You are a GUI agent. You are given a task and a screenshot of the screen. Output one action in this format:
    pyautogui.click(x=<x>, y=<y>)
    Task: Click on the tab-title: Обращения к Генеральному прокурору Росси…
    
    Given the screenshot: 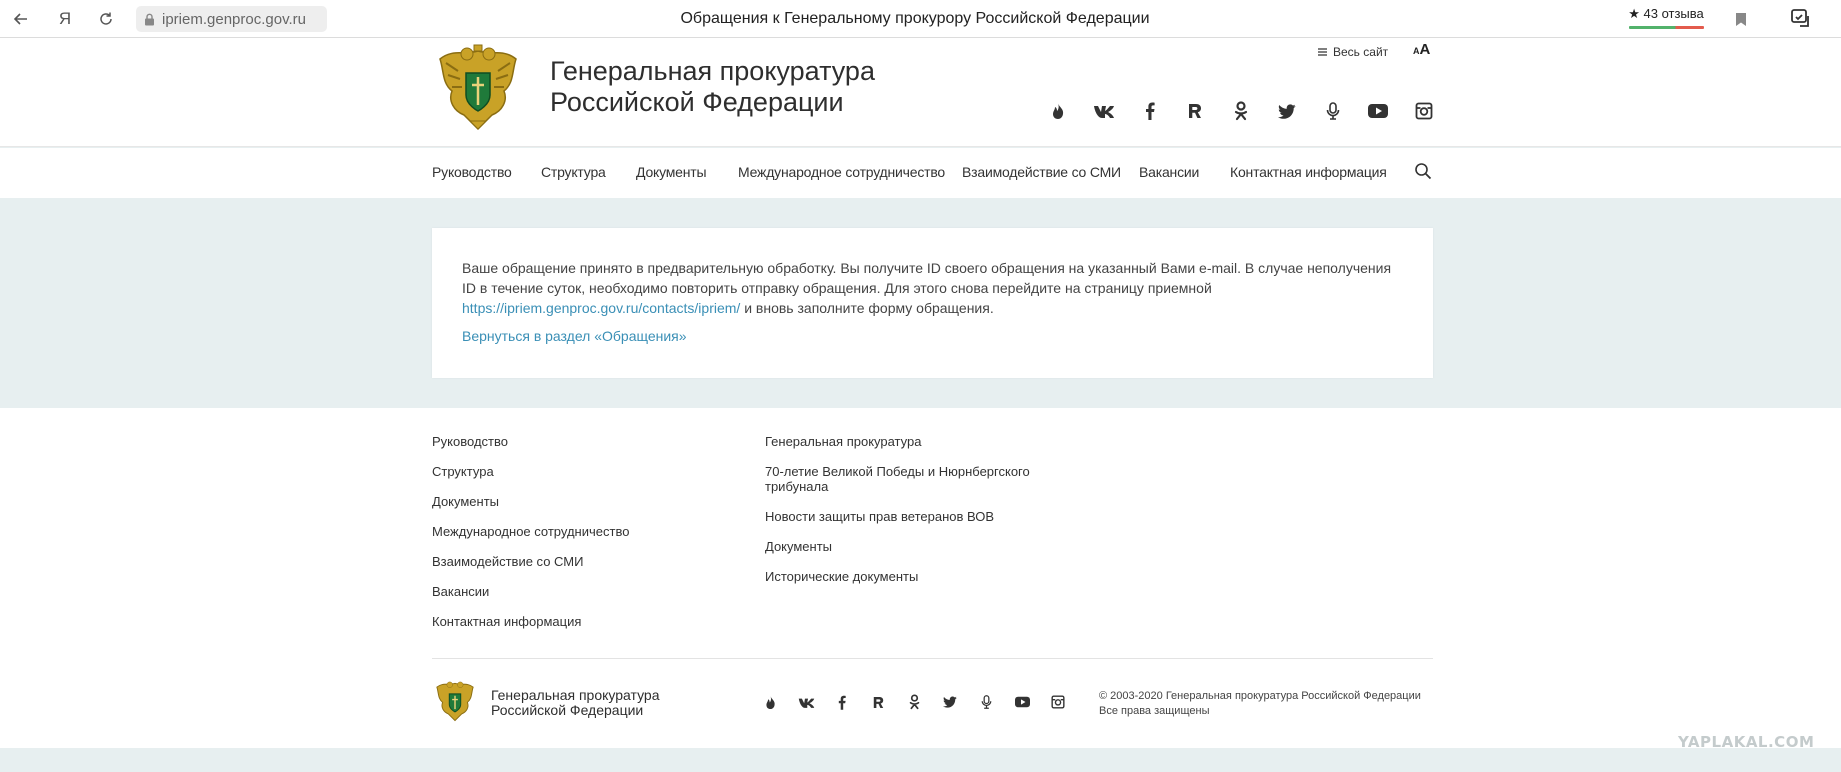 What is the action you would take?
    pyautogui.click(x=915, y=18)
    